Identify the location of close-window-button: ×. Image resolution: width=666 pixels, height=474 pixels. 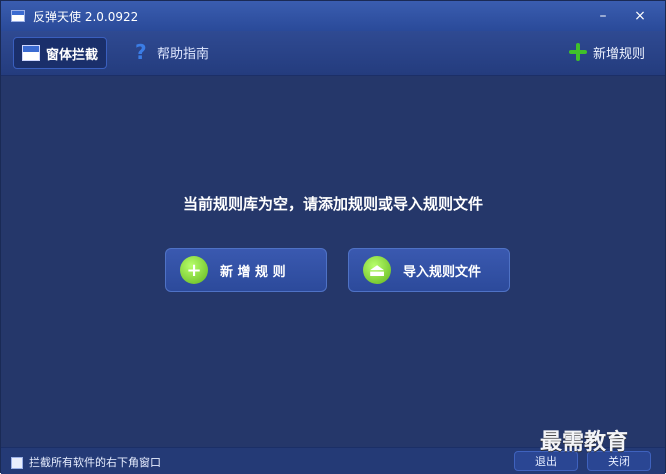
(640, 16).